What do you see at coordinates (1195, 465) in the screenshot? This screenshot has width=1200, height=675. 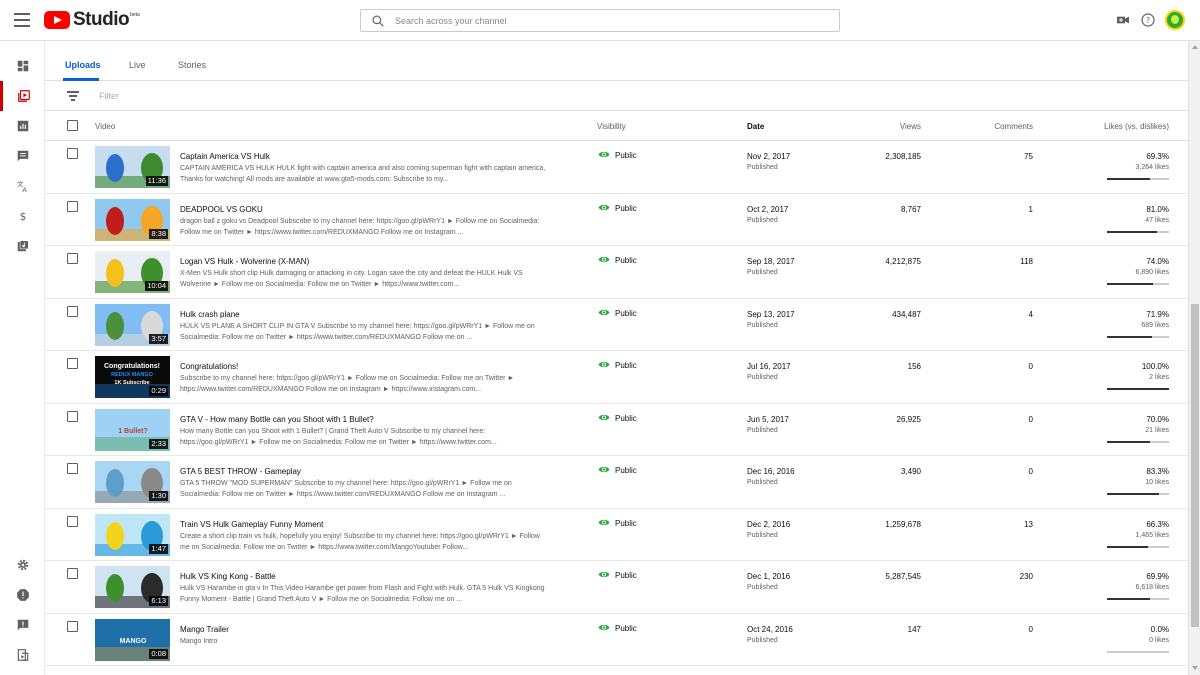 I see `scroll-thumb` at bounding box center [1195, 465].